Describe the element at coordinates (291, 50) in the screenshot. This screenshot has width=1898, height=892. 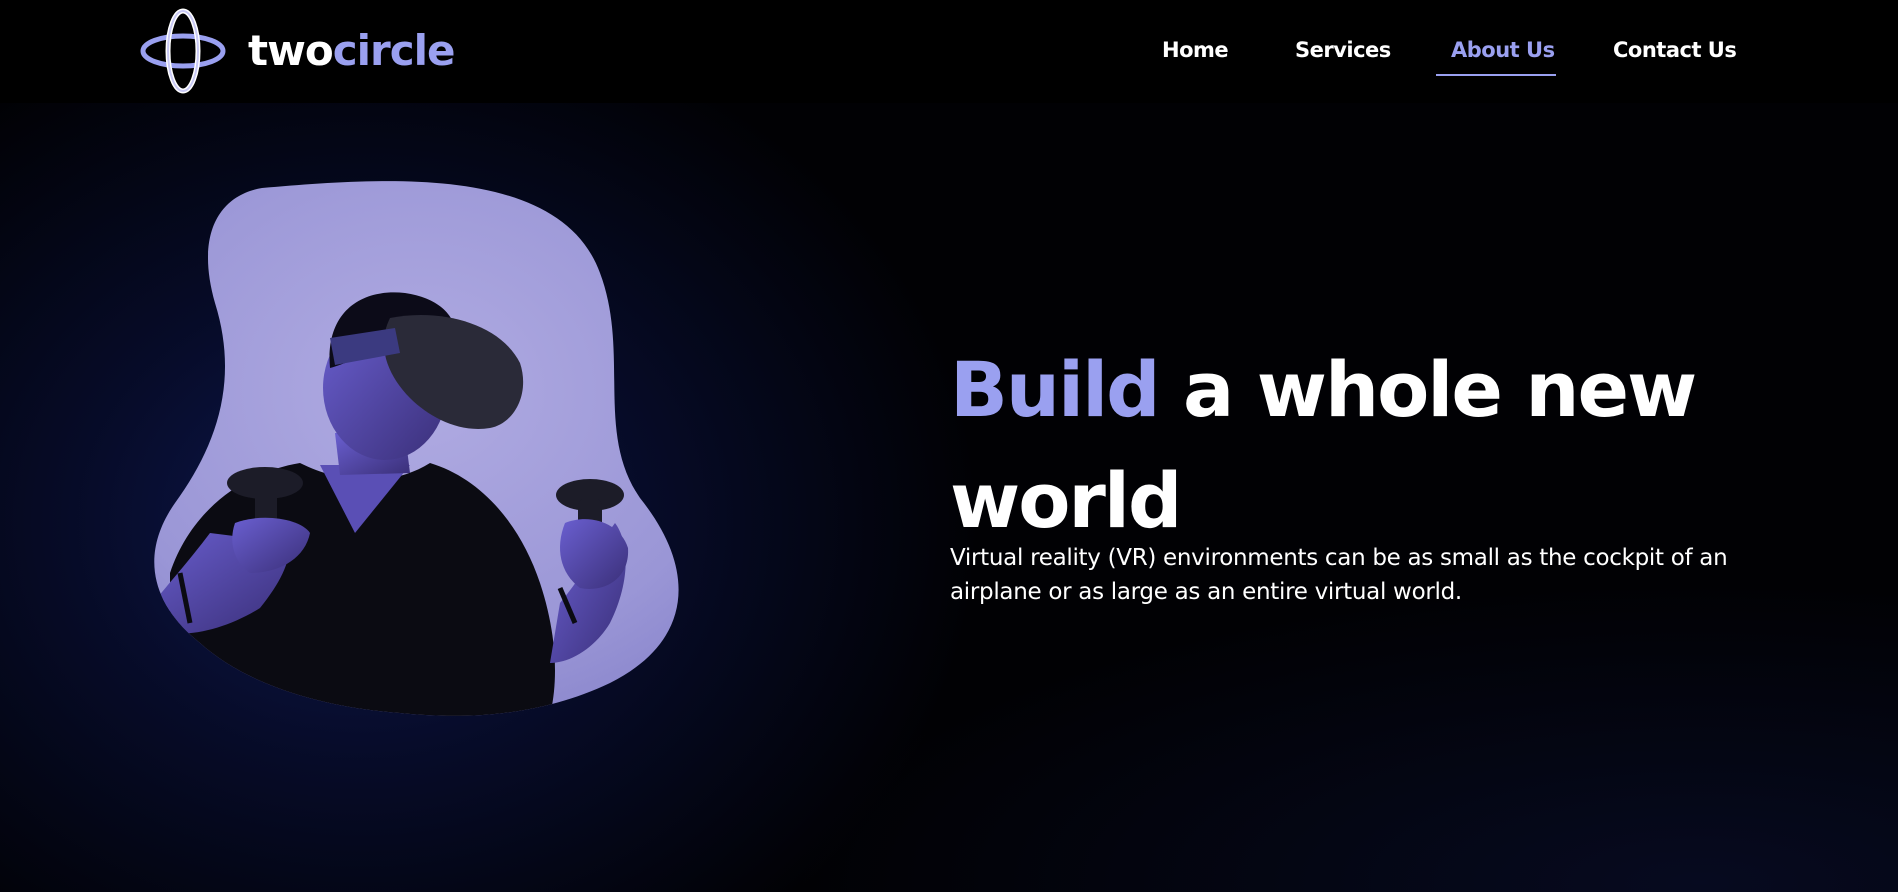
I see `logo-text-two: two` at that location.